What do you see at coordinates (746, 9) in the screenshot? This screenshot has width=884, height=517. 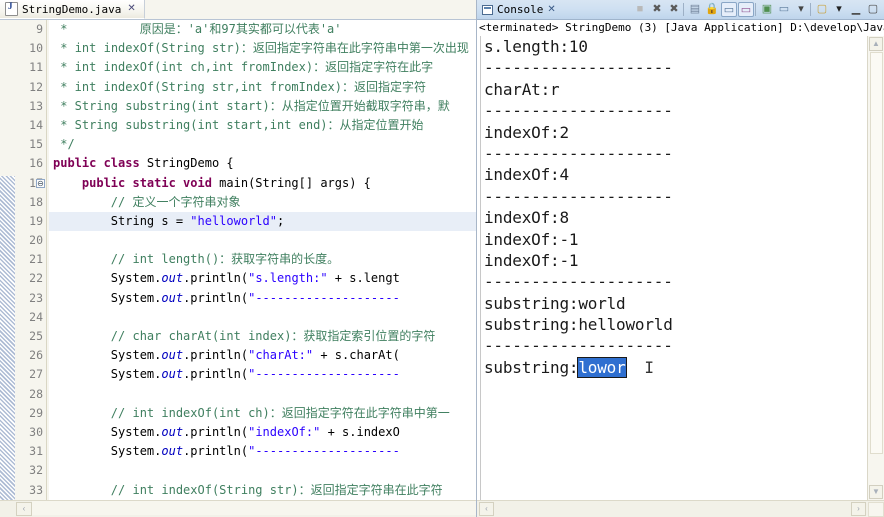 I see `display-selected-console-button: ▭` at bounding box center [746, 9].